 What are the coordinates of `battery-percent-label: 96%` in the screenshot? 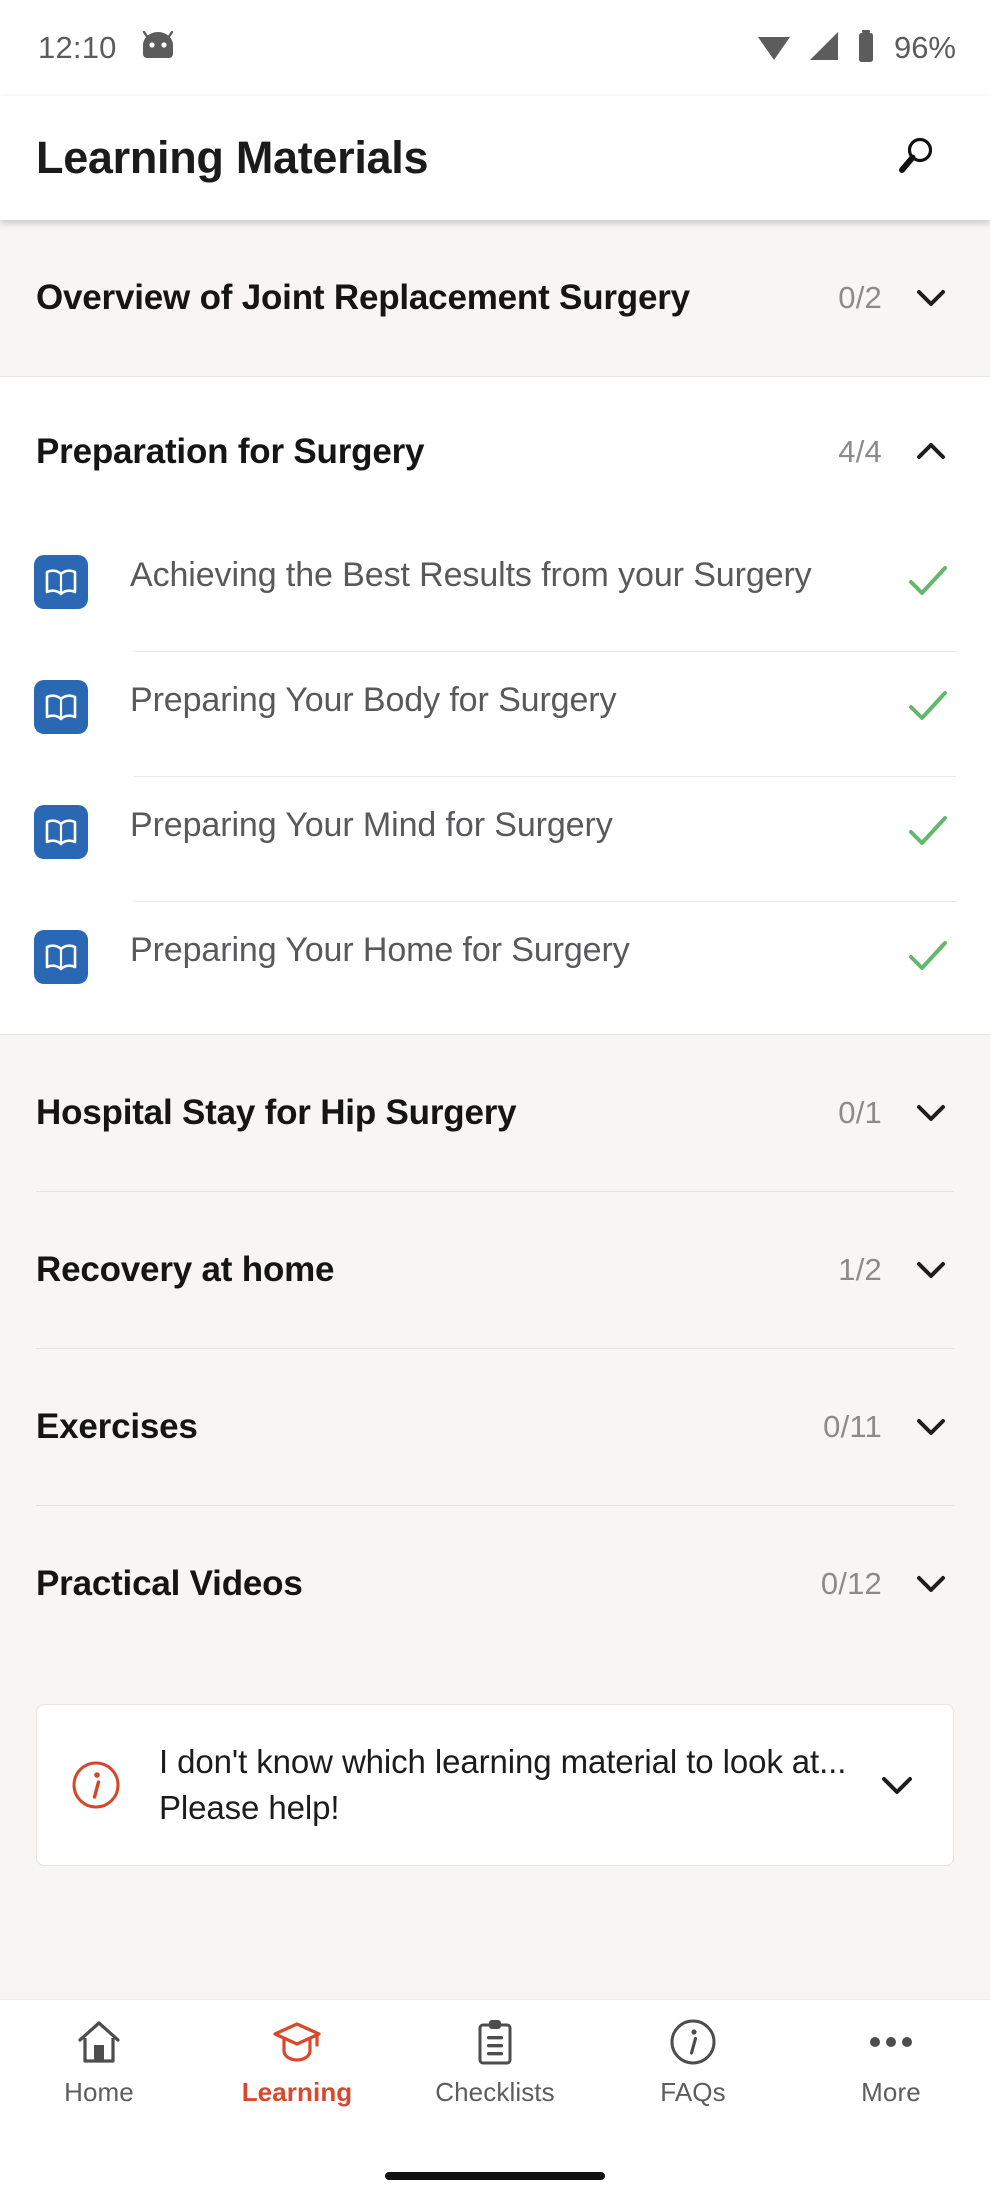 It's located at (924, 47).